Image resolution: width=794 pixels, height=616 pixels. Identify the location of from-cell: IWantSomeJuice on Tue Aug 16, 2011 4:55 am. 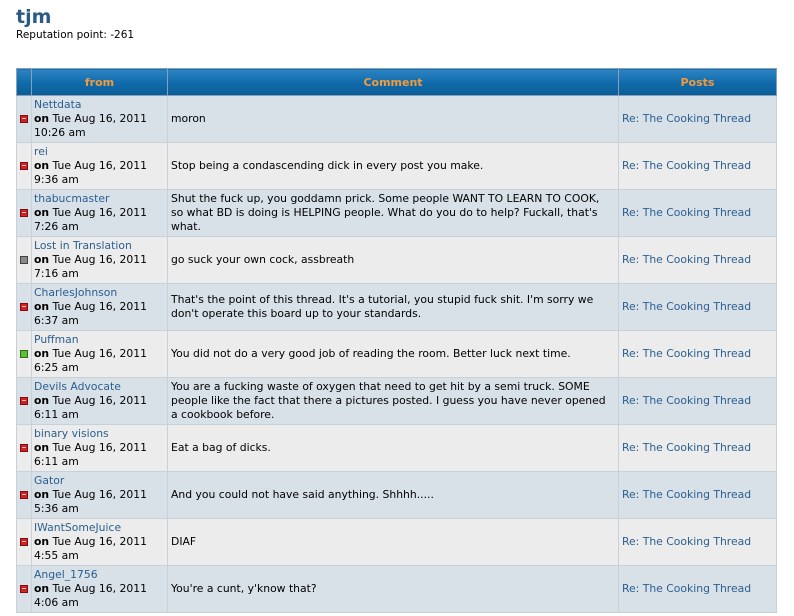
(99, 542).